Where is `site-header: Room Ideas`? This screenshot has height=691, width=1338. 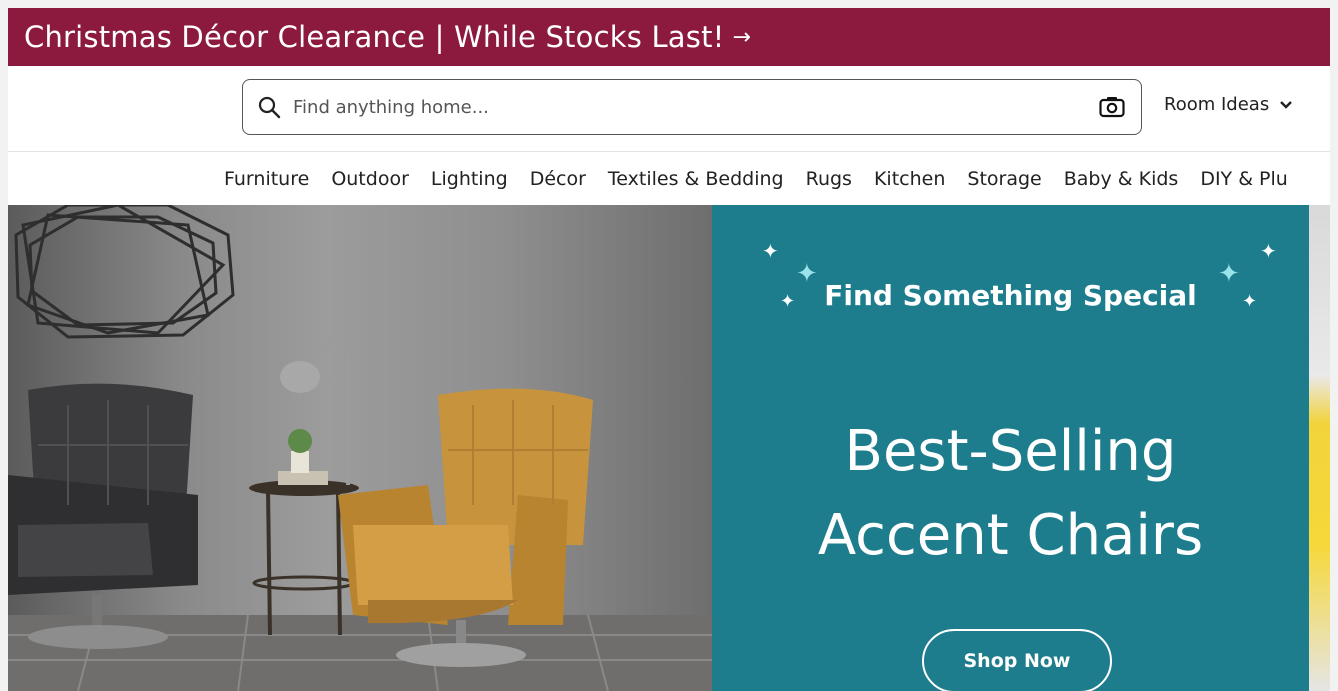 site-header: Room Ideas is located at coordinates (669, 109).